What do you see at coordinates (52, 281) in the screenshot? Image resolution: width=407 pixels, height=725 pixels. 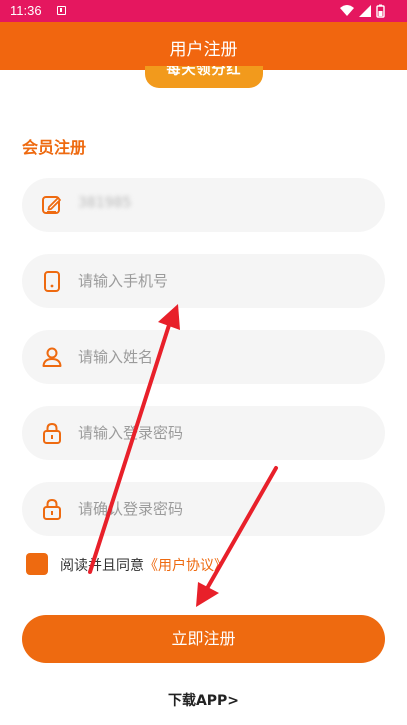 I see `phone-icon` at bounding box center [52, 281].